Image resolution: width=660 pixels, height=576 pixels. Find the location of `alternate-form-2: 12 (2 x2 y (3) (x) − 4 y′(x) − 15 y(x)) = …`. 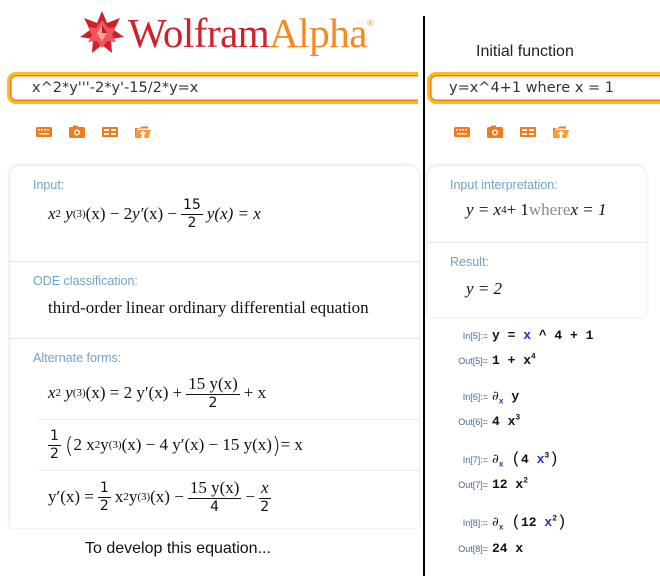

alternate-form-2: 12 (2 x2 y (3) (x) − 4 y′(x) − 15 y(x)) = … is located at coordinates (228, 445).